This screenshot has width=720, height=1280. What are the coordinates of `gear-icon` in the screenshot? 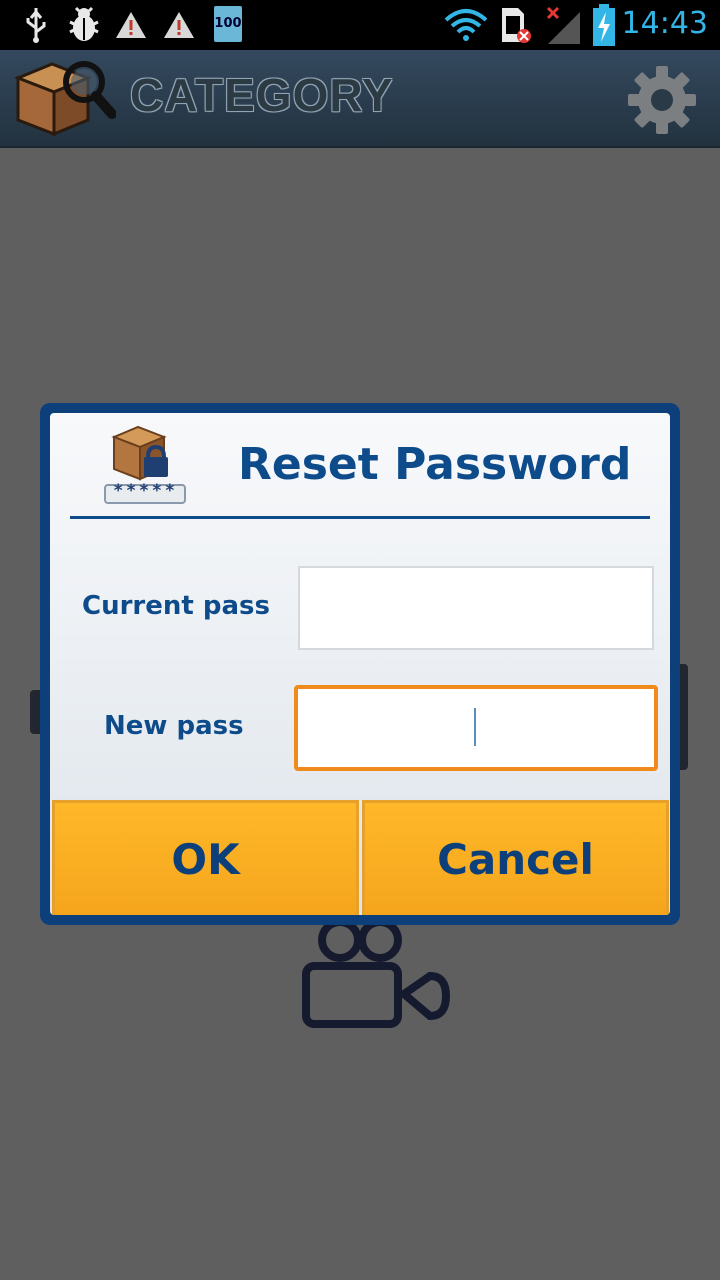 It's located at (662, 100).